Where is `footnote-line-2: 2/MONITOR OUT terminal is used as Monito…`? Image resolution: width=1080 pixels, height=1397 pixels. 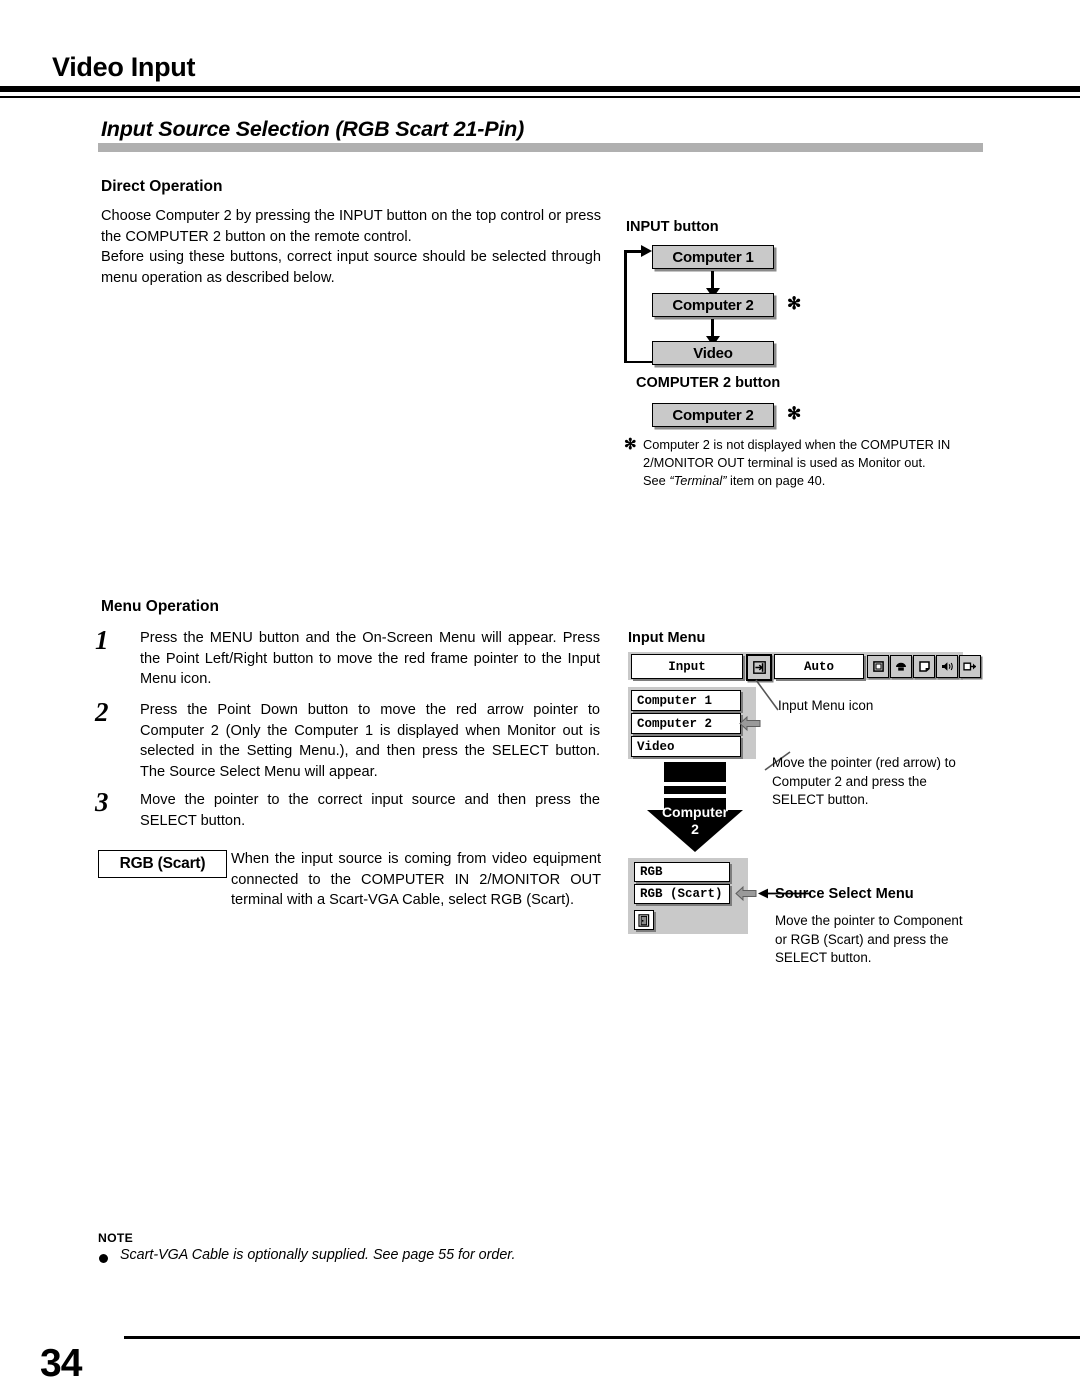 footnote-line-2: 2/MONITOR OUT terminal is used as Monito… is located at coordinates (784, 462).